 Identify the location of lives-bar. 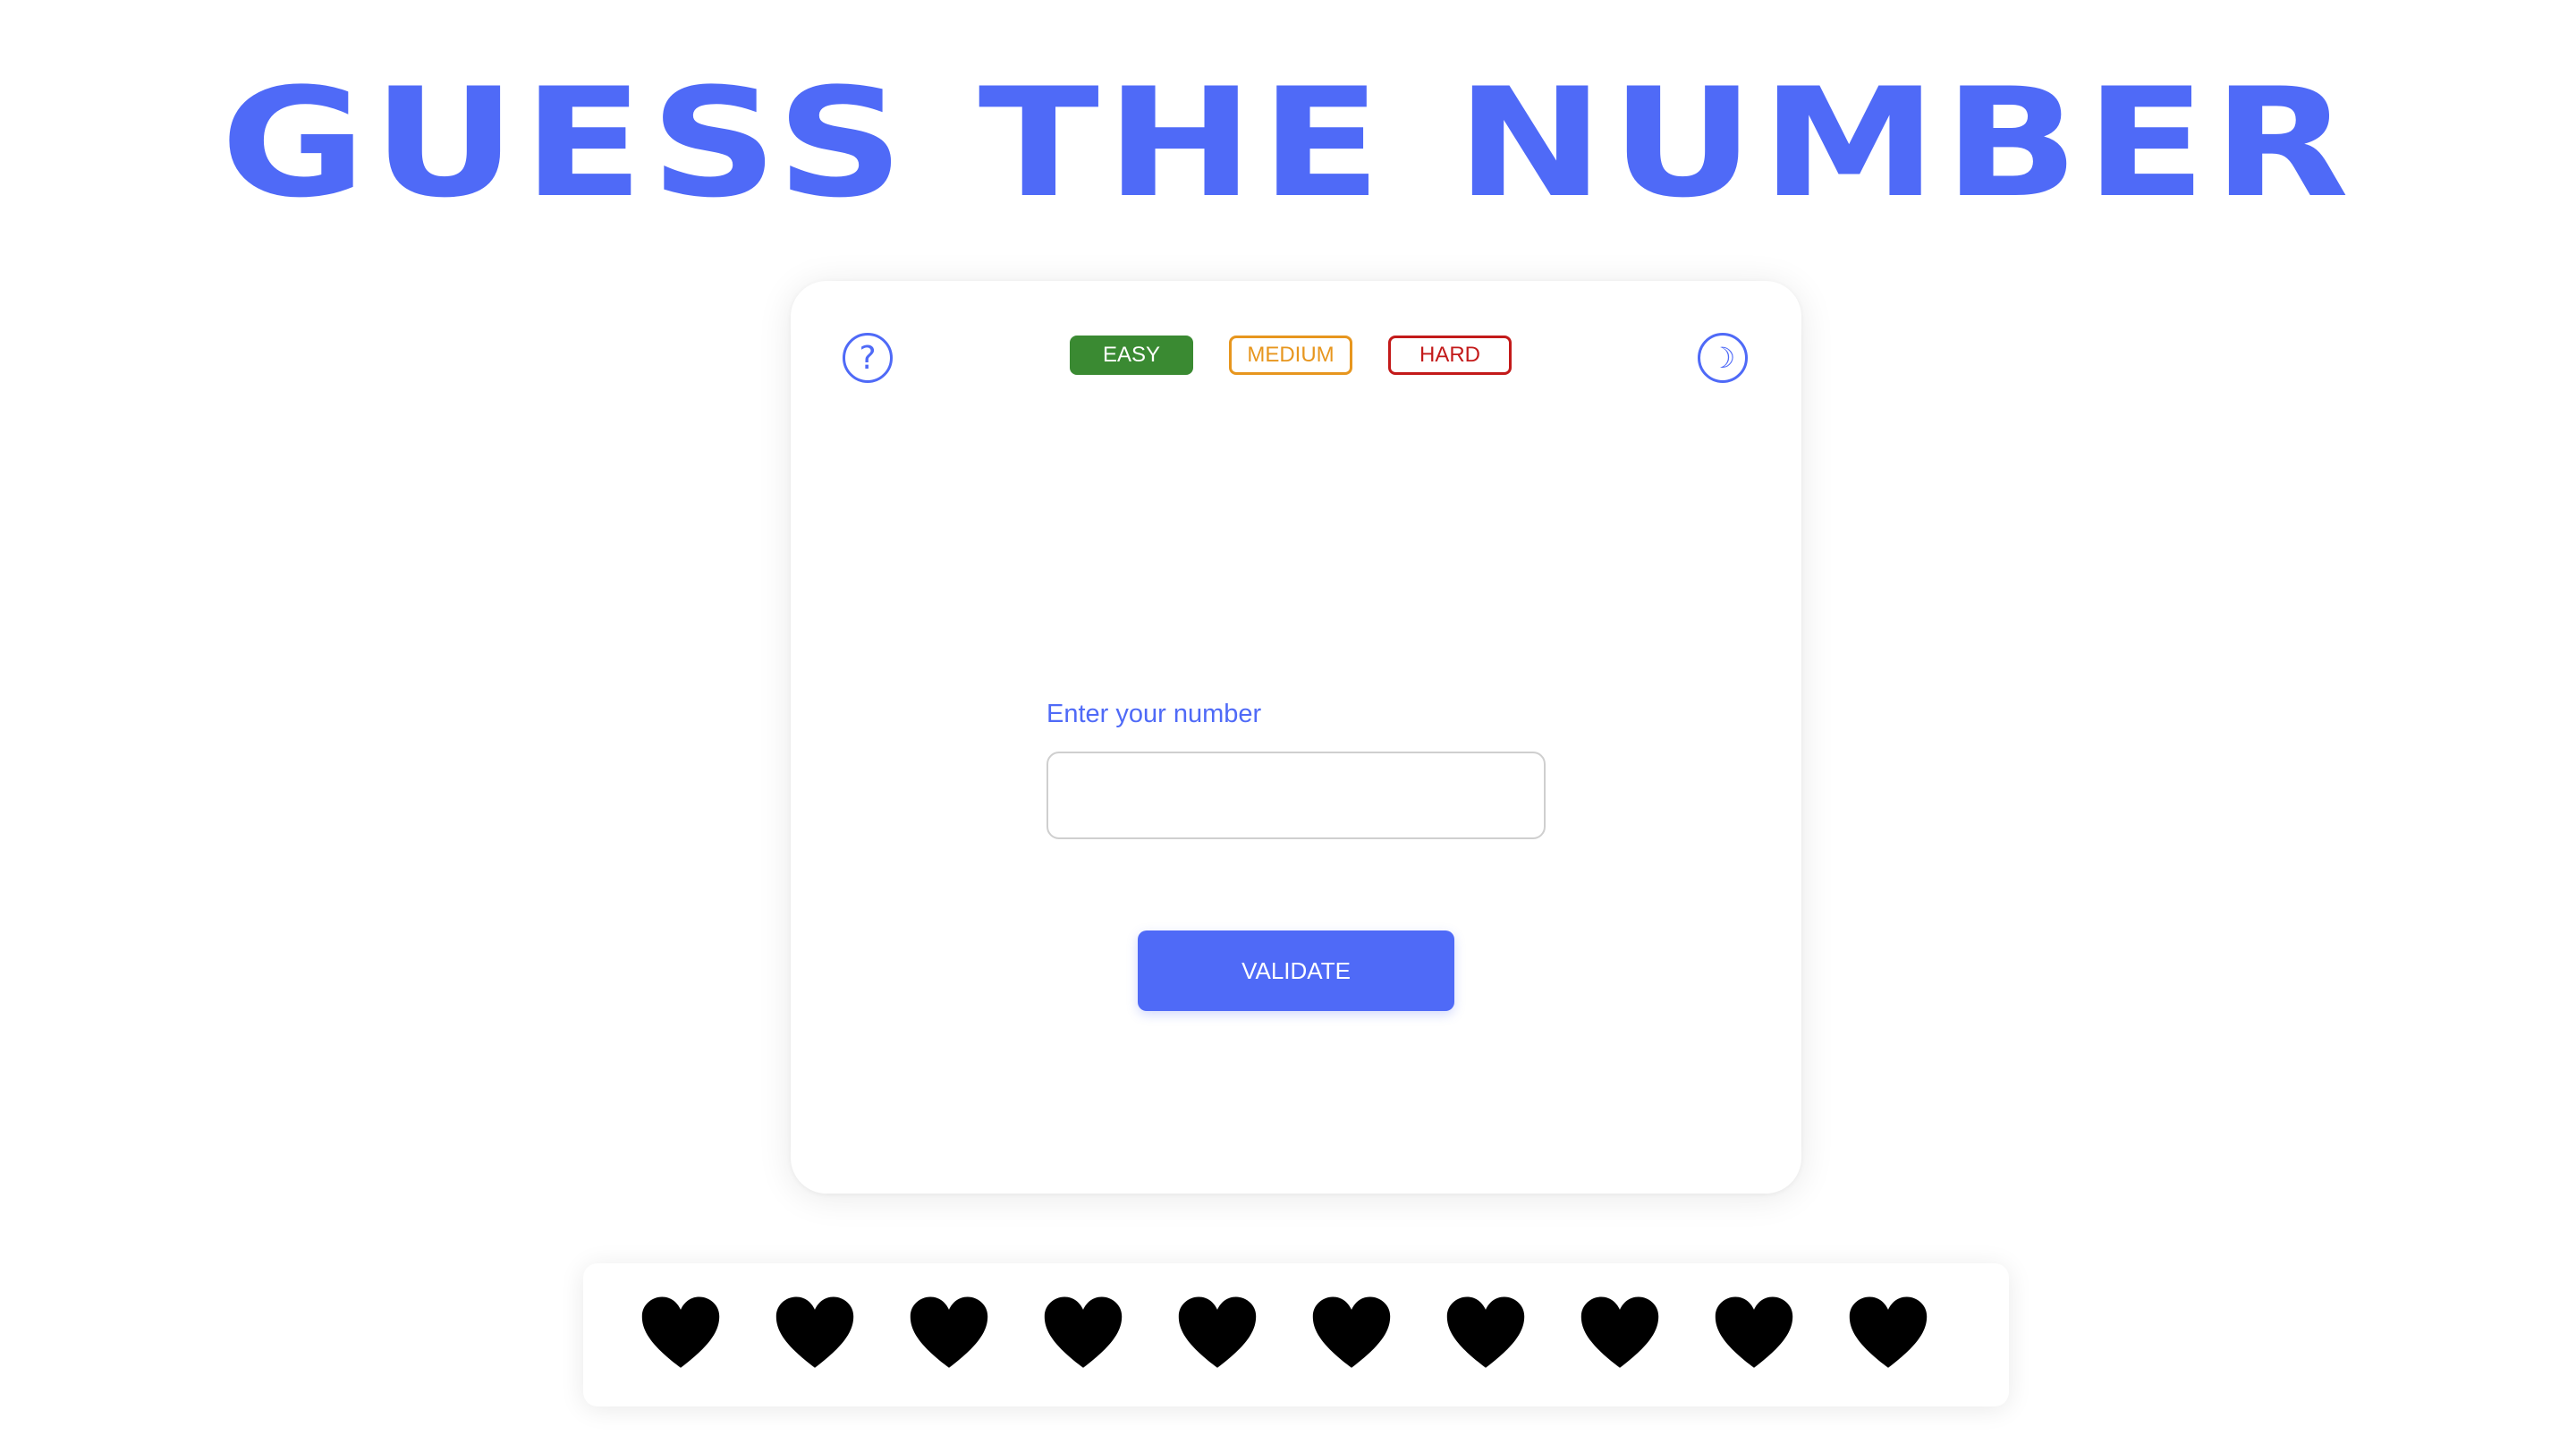
(1296, 1334).